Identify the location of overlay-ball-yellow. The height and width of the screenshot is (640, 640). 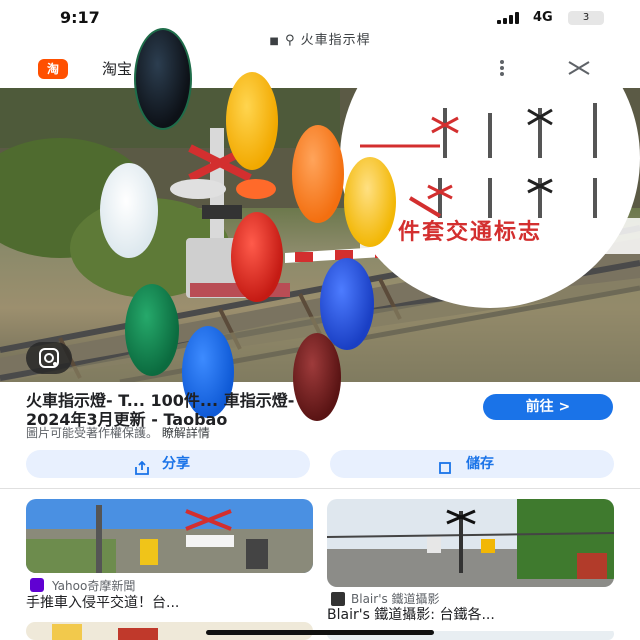
(252, 121).